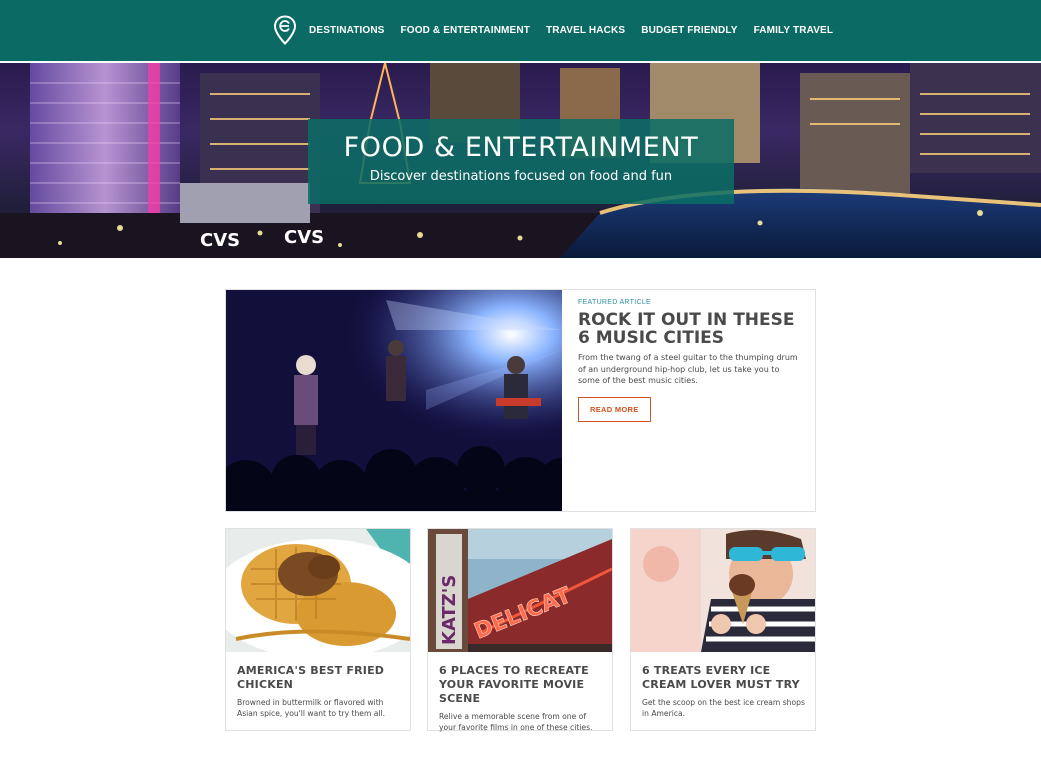 This screenshot has width=1041, height=776. Describe the element at coordinates (449, 610) in the screenshot. I see `katzs-vertical-sign: KATZ'S` at that location.